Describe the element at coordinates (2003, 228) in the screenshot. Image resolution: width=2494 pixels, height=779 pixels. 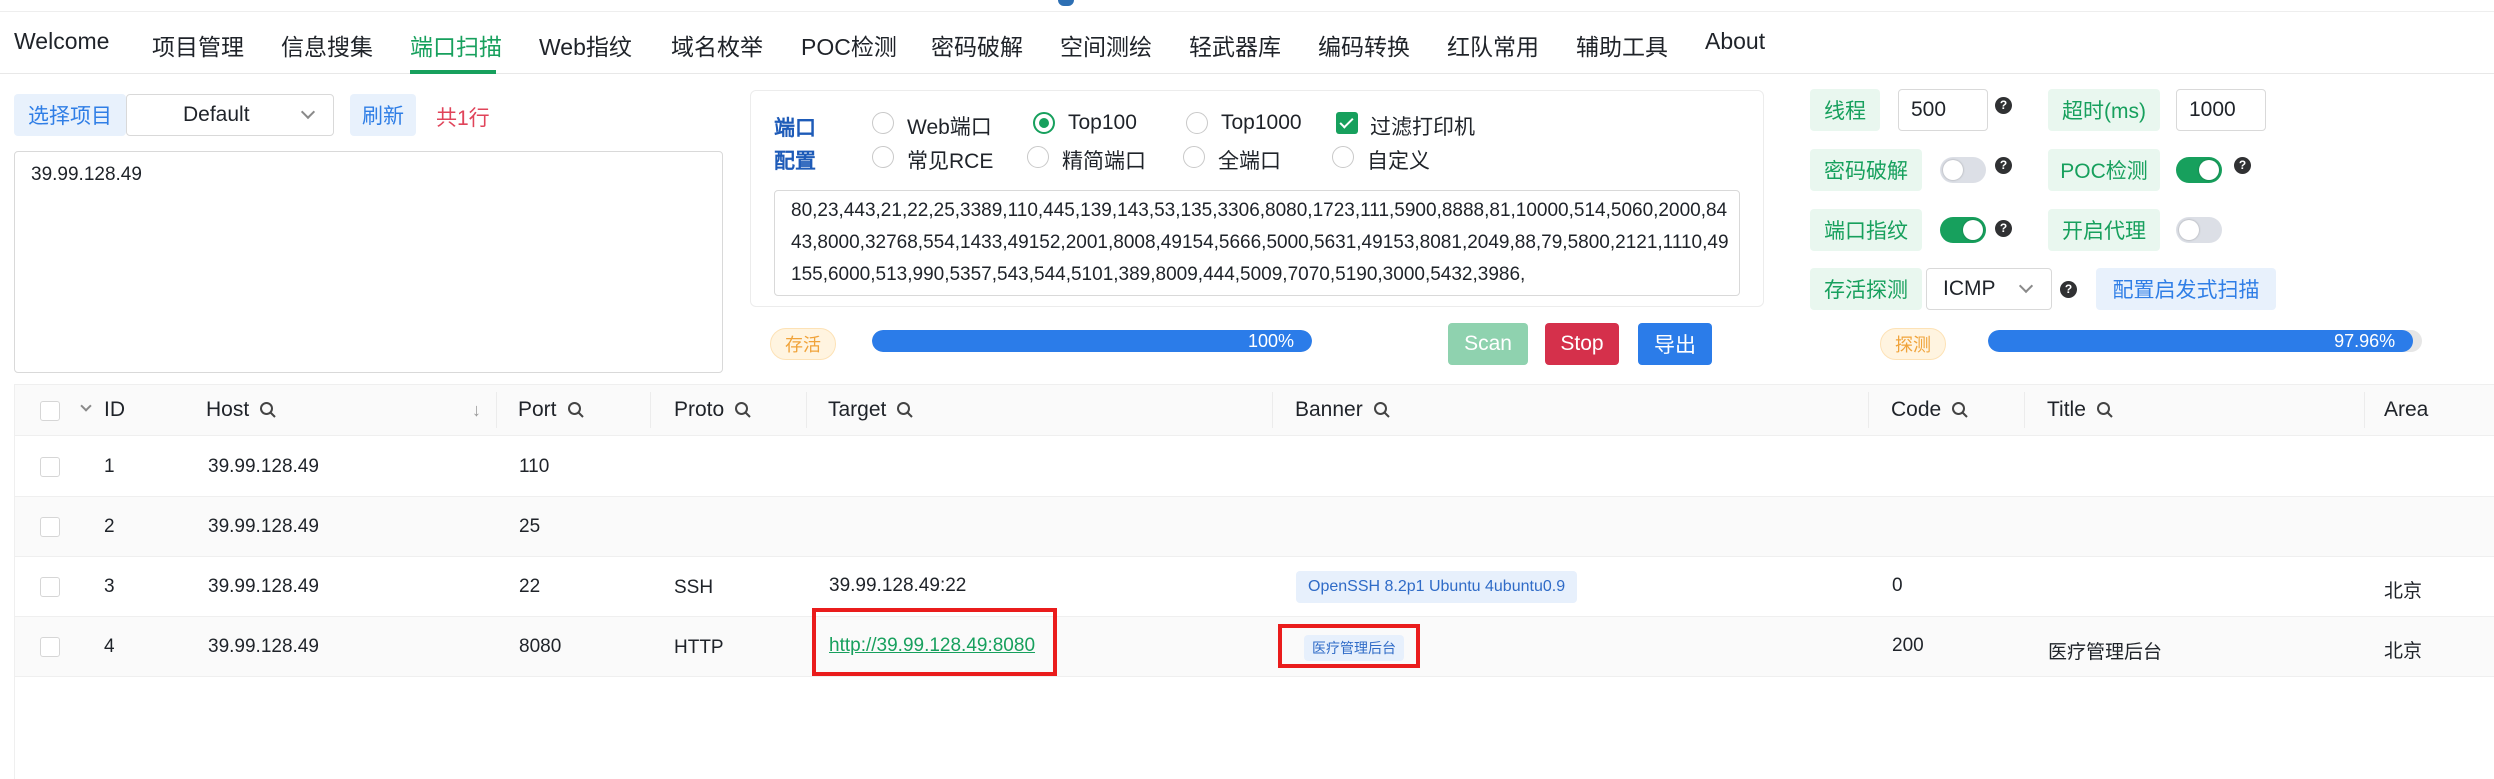
I see `fingerprint-help-icon: ?` at that location.